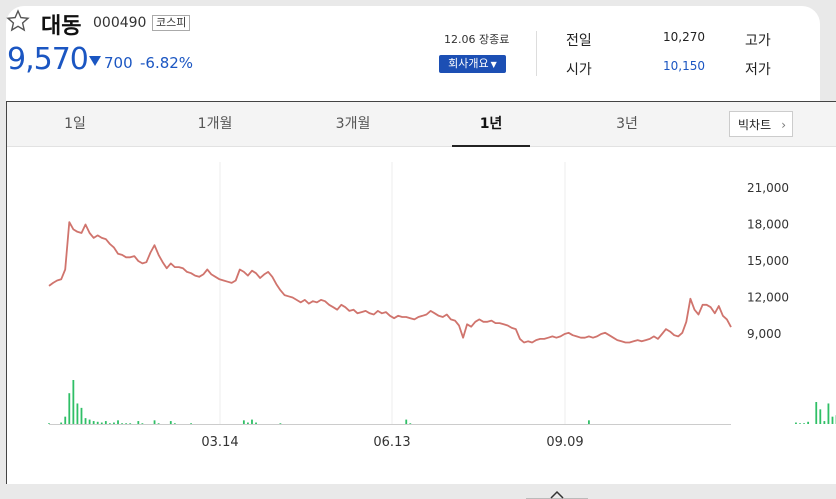 The height and width of the screenshot is (499, 836). Describe the element at coordinates (493, 64) in the screenshot. I see `caret-down-icon: ▼` at that location.